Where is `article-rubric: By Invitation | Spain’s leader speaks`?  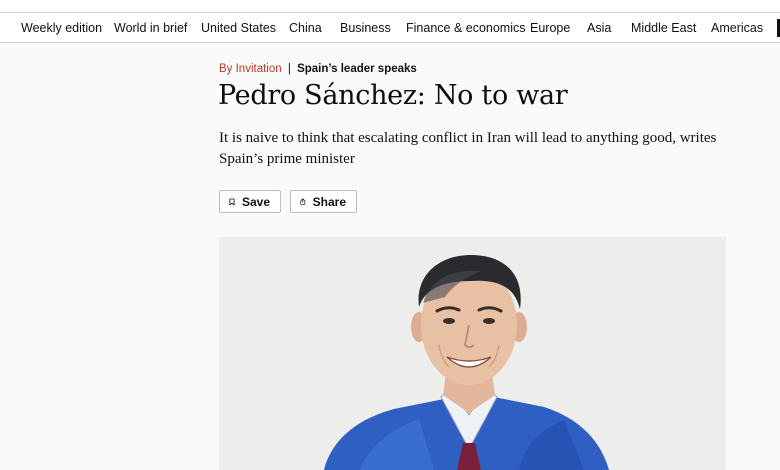
article-rubric: By Invitation | Spain’s leader speaks is located at coordinates (318, 69).